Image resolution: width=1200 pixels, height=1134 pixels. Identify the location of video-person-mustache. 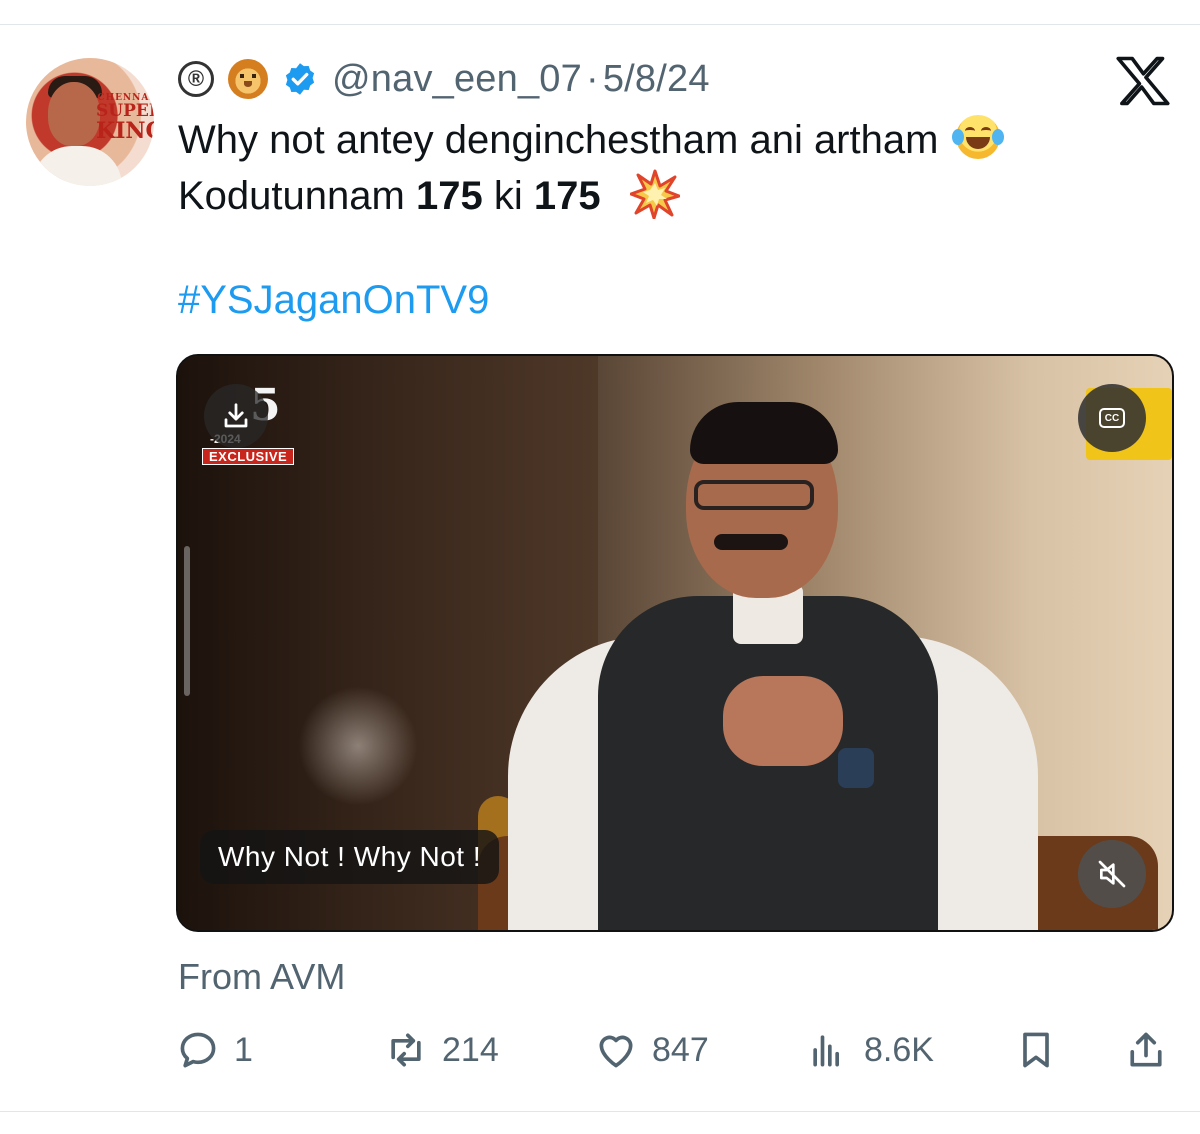
(751, 542).